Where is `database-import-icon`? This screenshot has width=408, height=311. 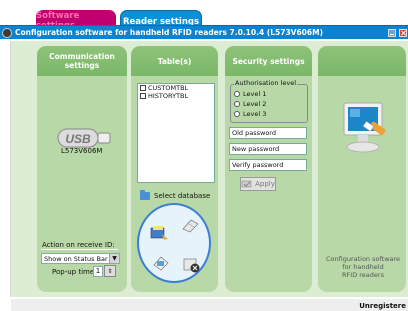 database-import-icon is located at coordinates (161, 263).